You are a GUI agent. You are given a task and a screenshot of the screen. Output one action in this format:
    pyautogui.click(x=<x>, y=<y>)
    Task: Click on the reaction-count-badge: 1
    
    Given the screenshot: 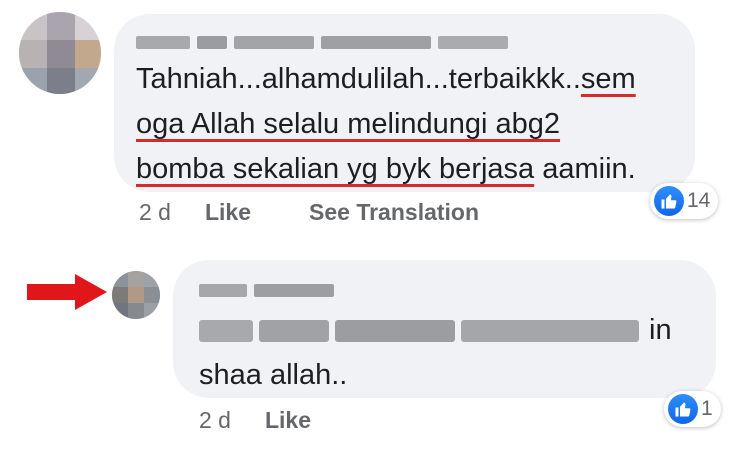 What is the action you would take?
    pyautogui.click(x=692, y=409)
    